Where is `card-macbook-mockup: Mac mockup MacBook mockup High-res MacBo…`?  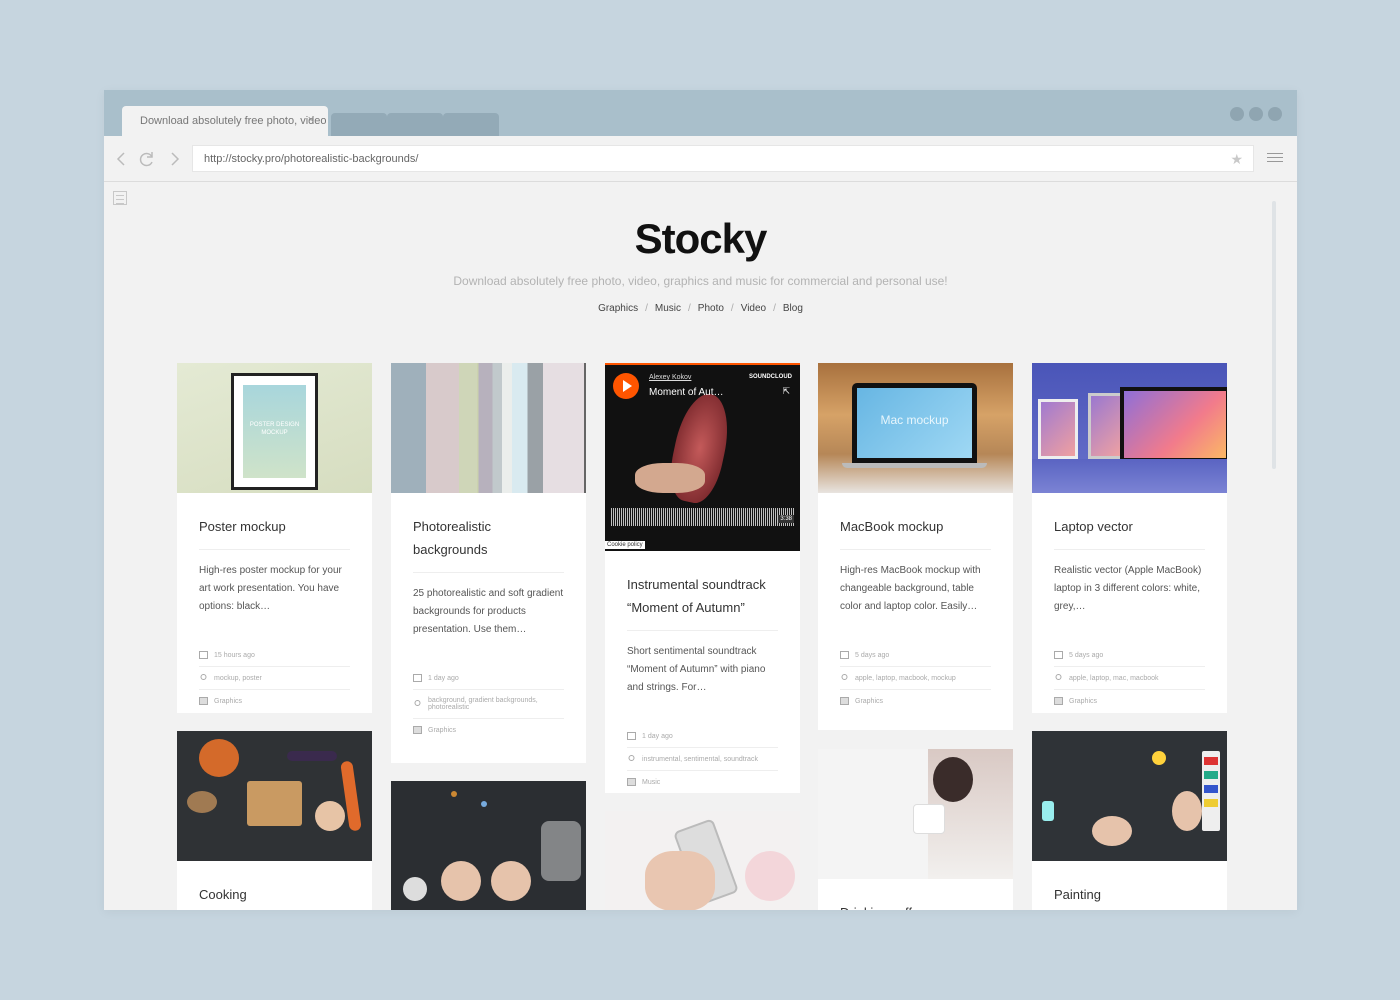 card-macbook-mockup: Mac mockup MacBook mockup High-res MacBo… is located at coordinates (915, 546).